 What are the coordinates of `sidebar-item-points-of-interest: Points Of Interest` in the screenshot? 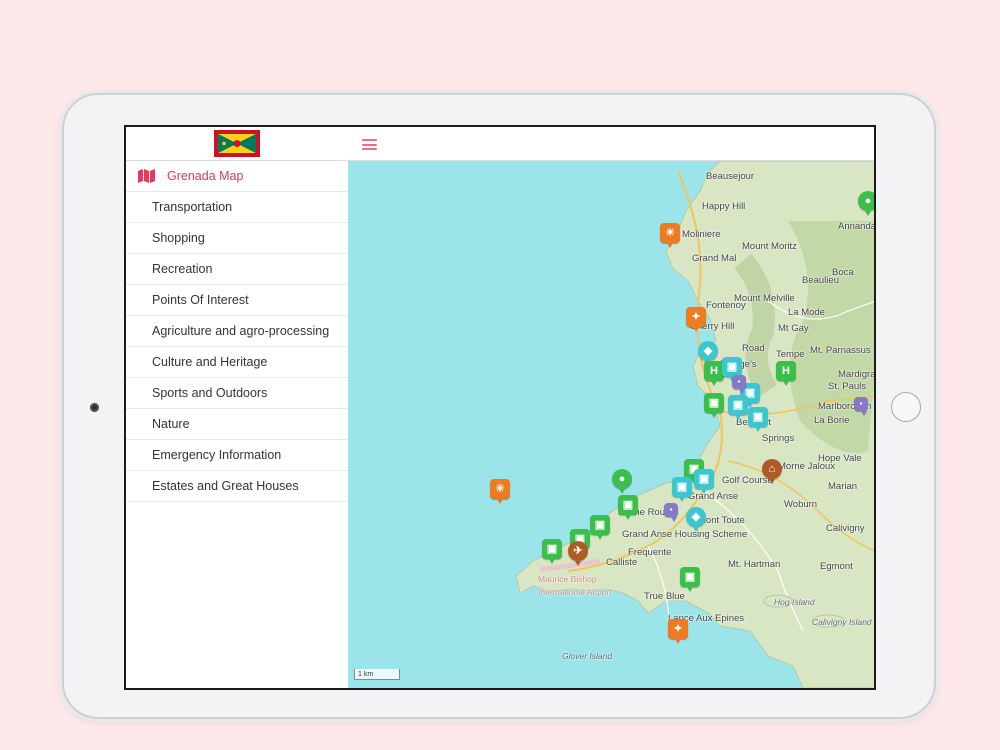 It's located at (237, 300).